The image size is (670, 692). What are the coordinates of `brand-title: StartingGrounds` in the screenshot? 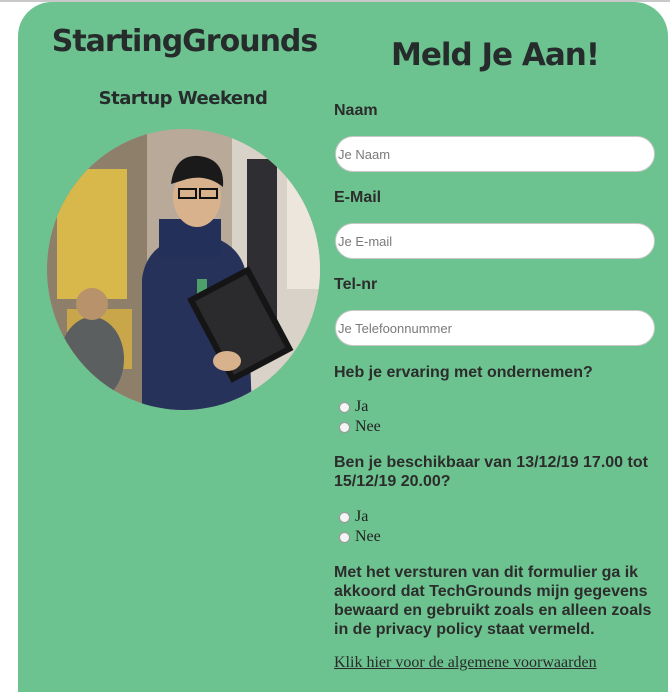 It's located at (185, 41).